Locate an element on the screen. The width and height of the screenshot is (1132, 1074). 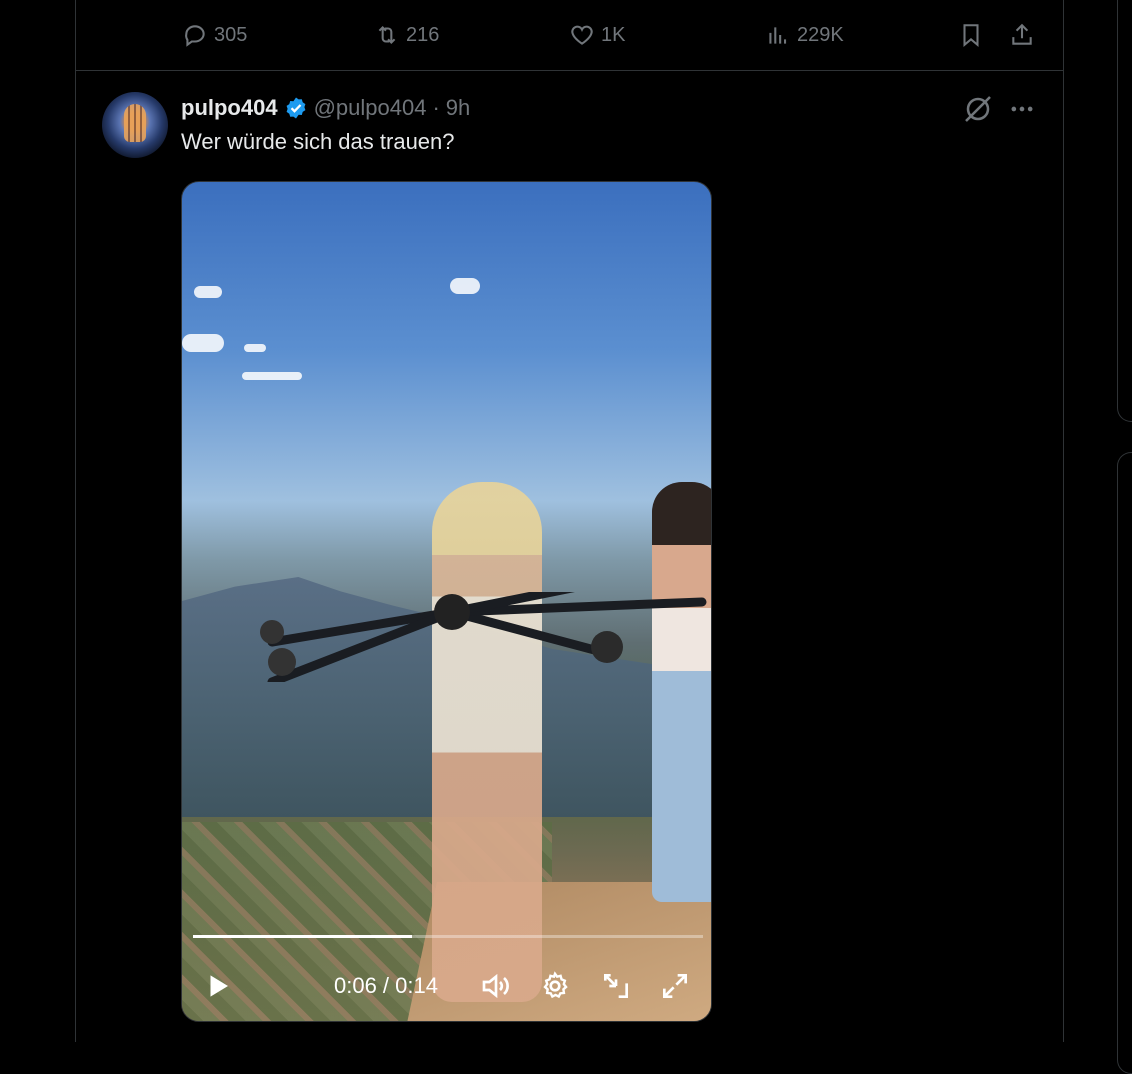
handle: @pulpo404 is located at coordinates (370, 108).